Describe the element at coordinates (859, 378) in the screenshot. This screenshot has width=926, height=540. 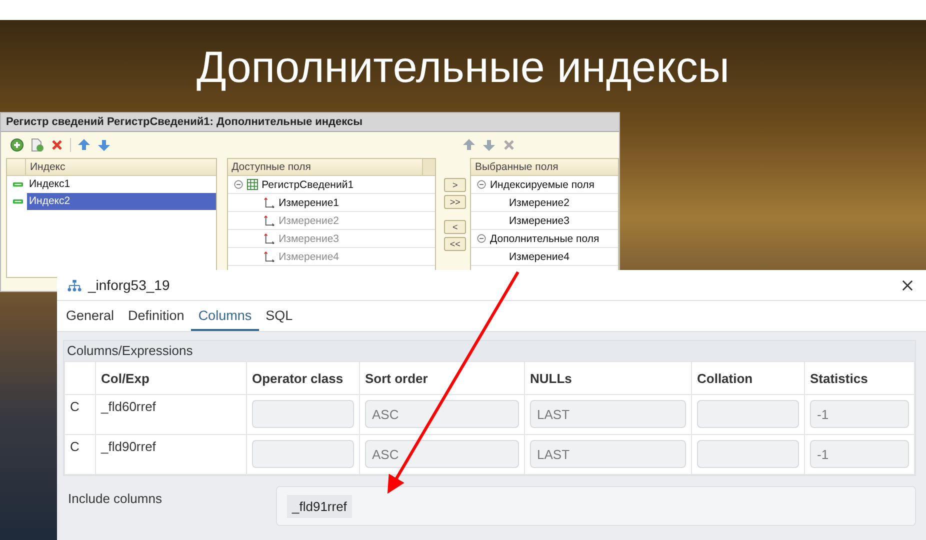
I see `column-header: Statistics` at that location.